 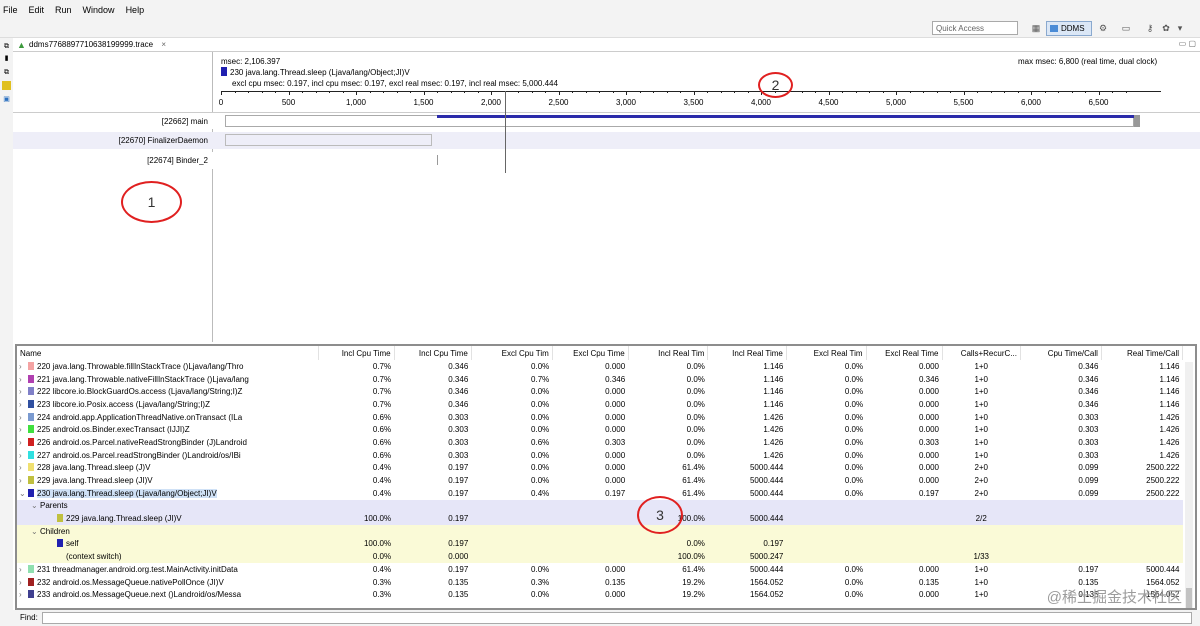 I want to click on dropdown-icon: ▾, so click(x=1180, y=28).